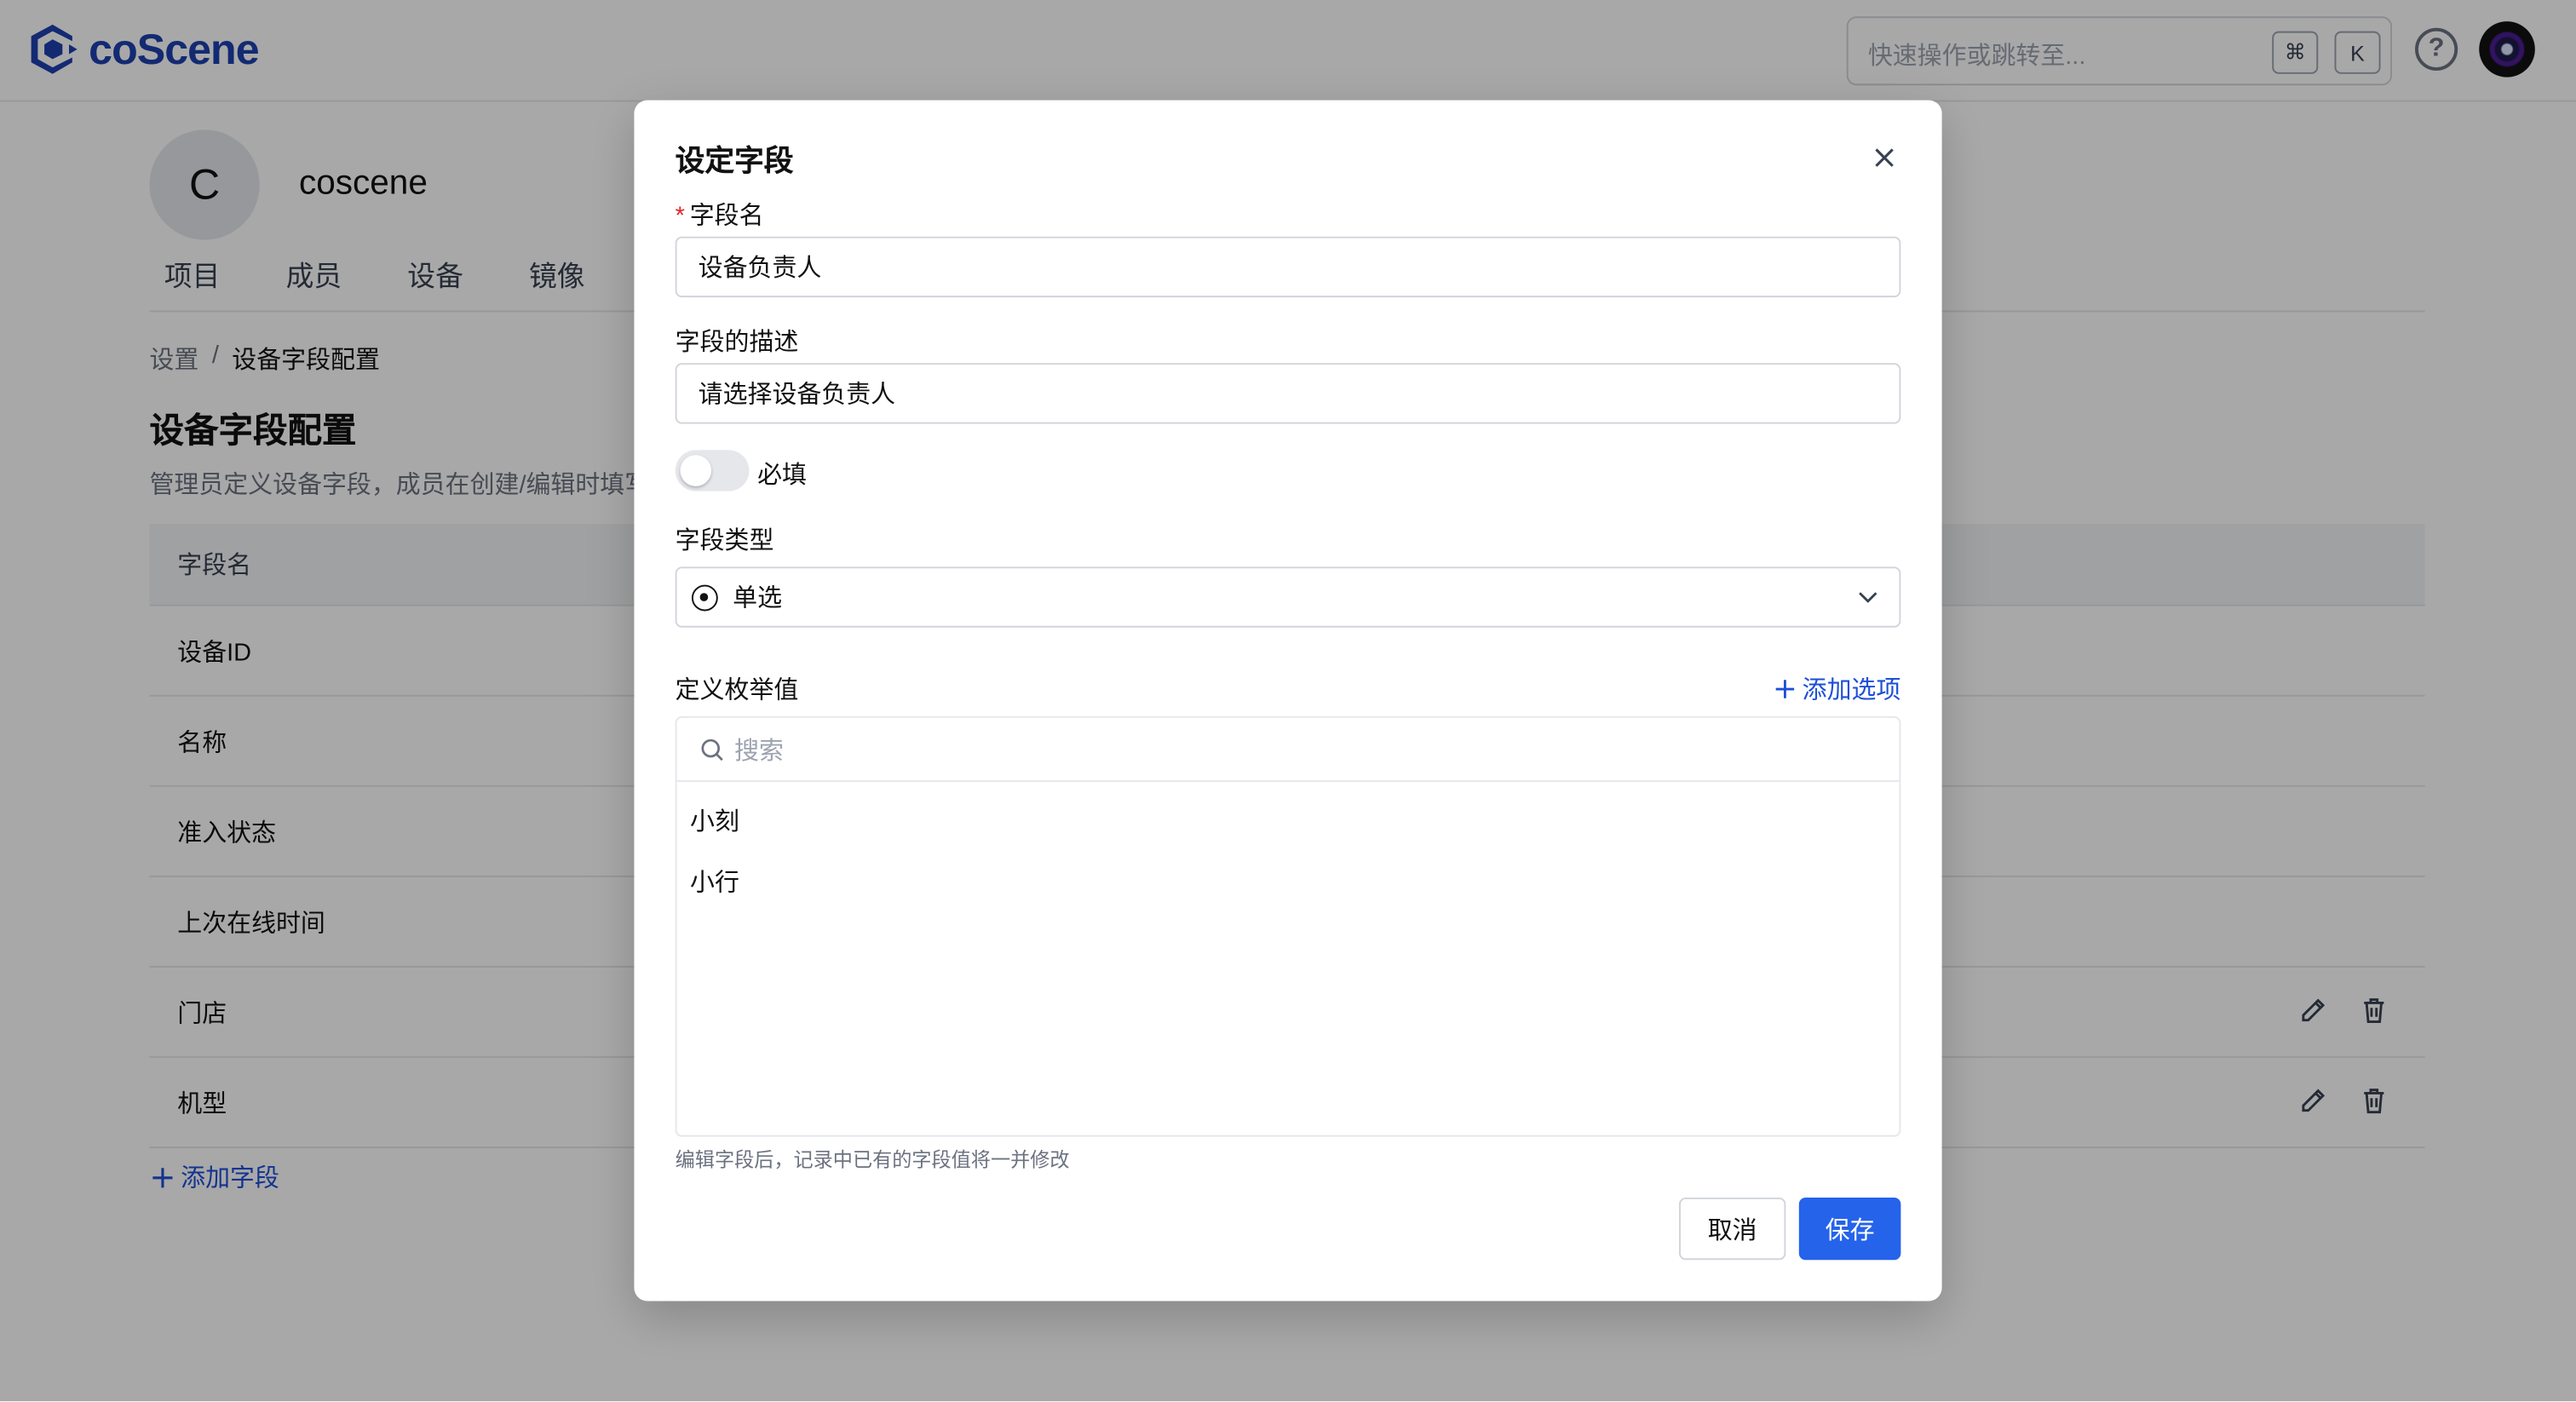 The image size is (2576, 1402). Describe the element at coordinates (737, 690) in the screenshot. I see `enum-label: 定义枚举值` at that location.